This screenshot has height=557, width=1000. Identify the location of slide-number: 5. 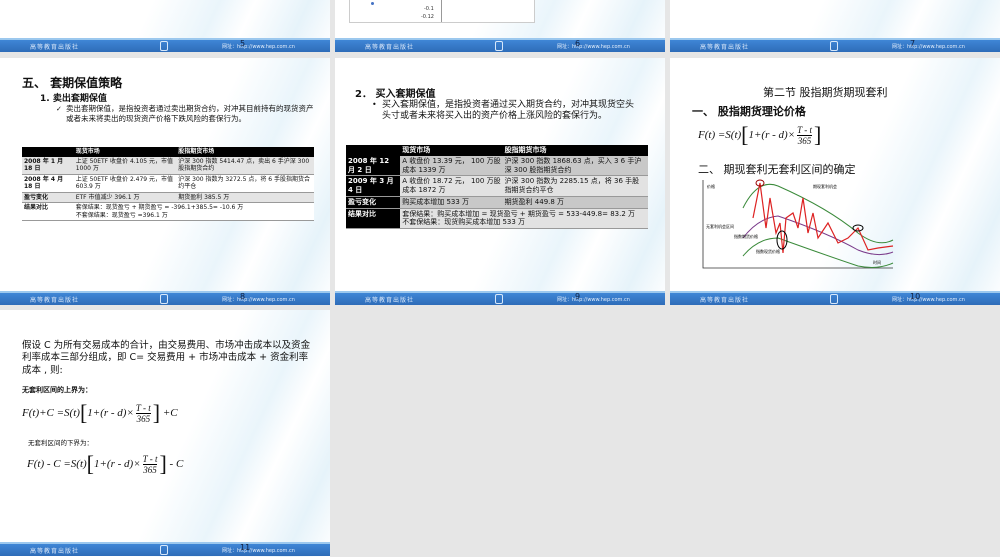
(243, 43).